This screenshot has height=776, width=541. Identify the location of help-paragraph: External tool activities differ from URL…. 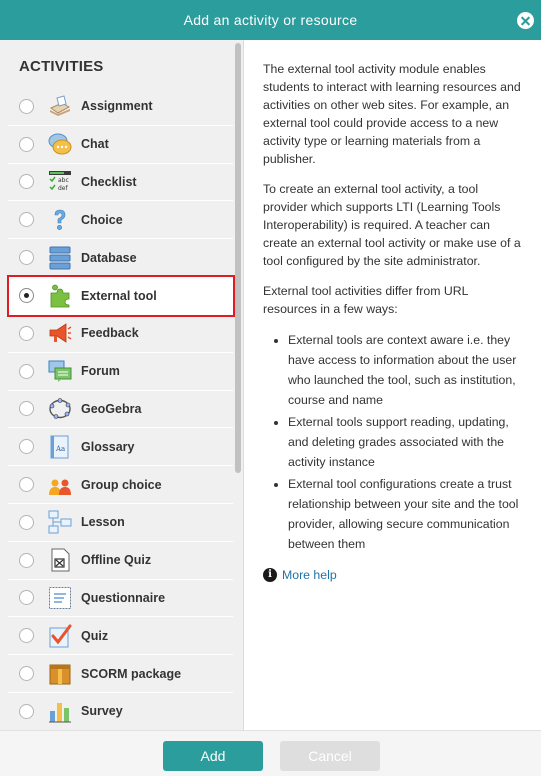
(366, 300).